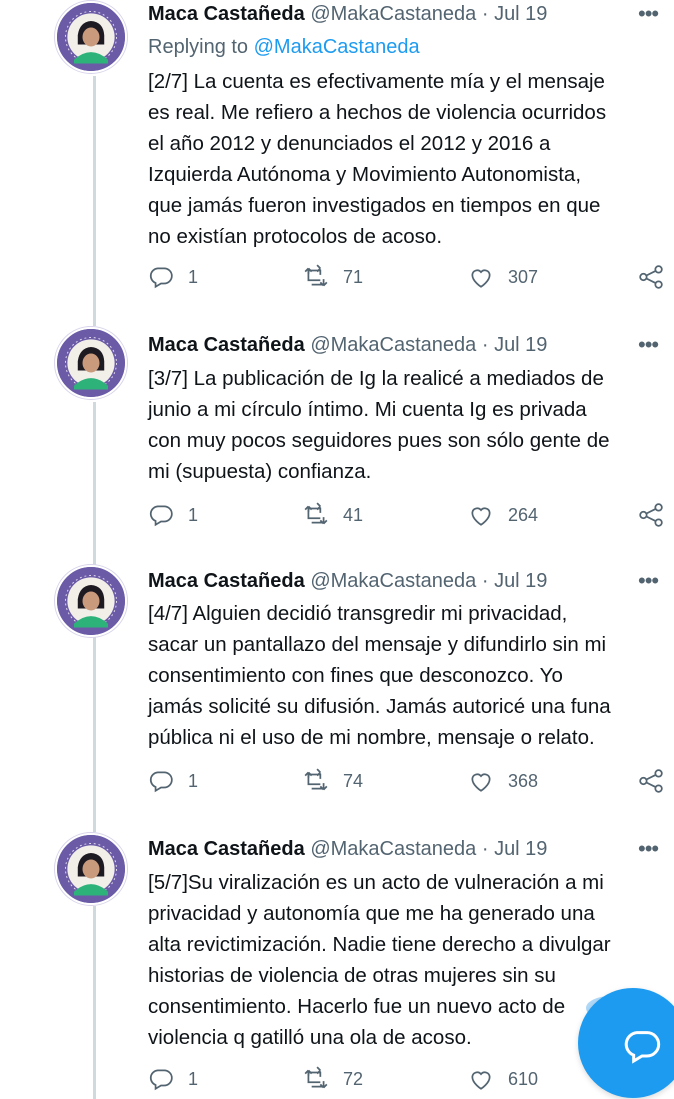  What do you see at coordinates (353, 276) in the screenshot?
I see `retweet-count: 71` at bounding box center [353, 276].